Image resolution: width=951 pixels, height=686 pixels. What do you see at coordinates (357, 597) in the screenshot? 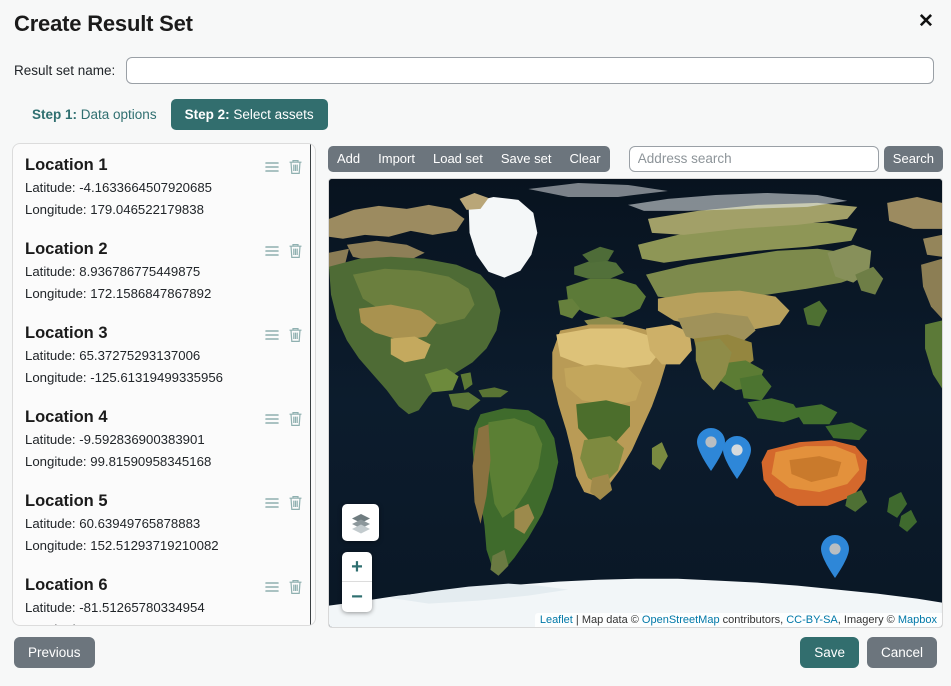
I see `zoom-out-button: −` at bounding box center [357, 597].